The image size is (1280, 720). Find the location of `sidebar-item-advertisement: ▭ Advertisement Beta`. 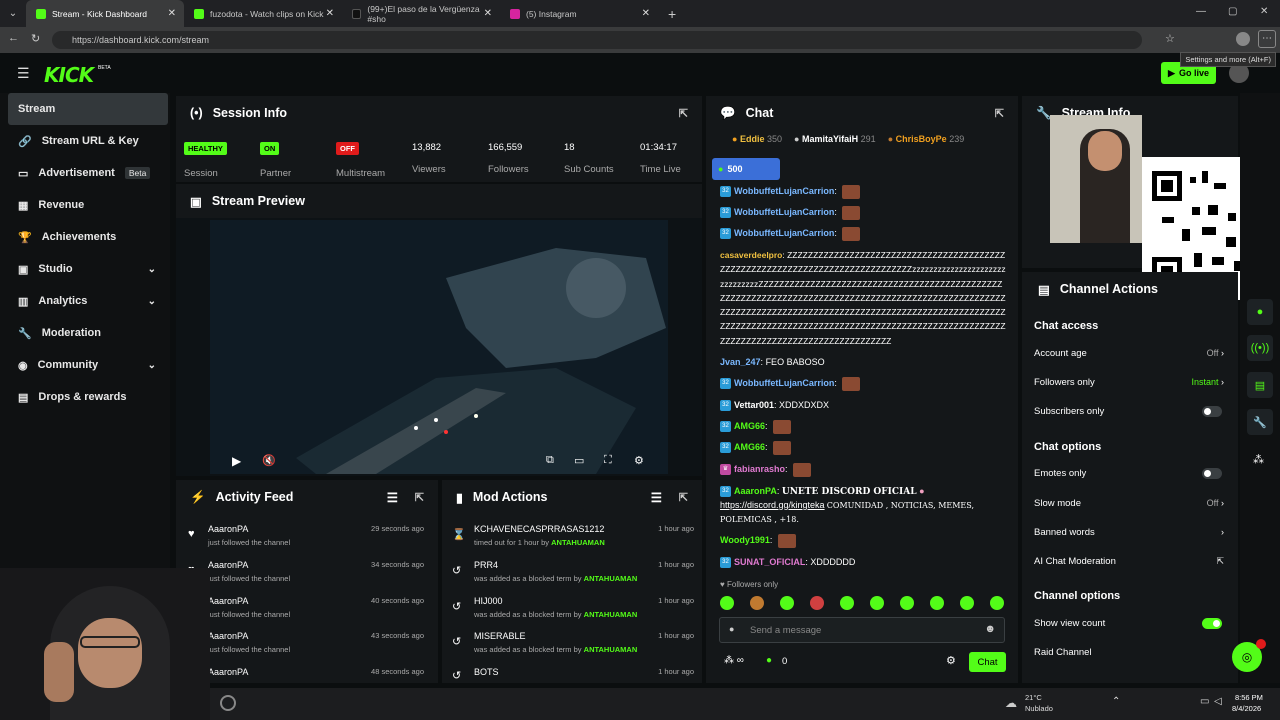

sidebar-item-advertisement: ▭ Advertisement Beta is located at coordinates (85, 173).